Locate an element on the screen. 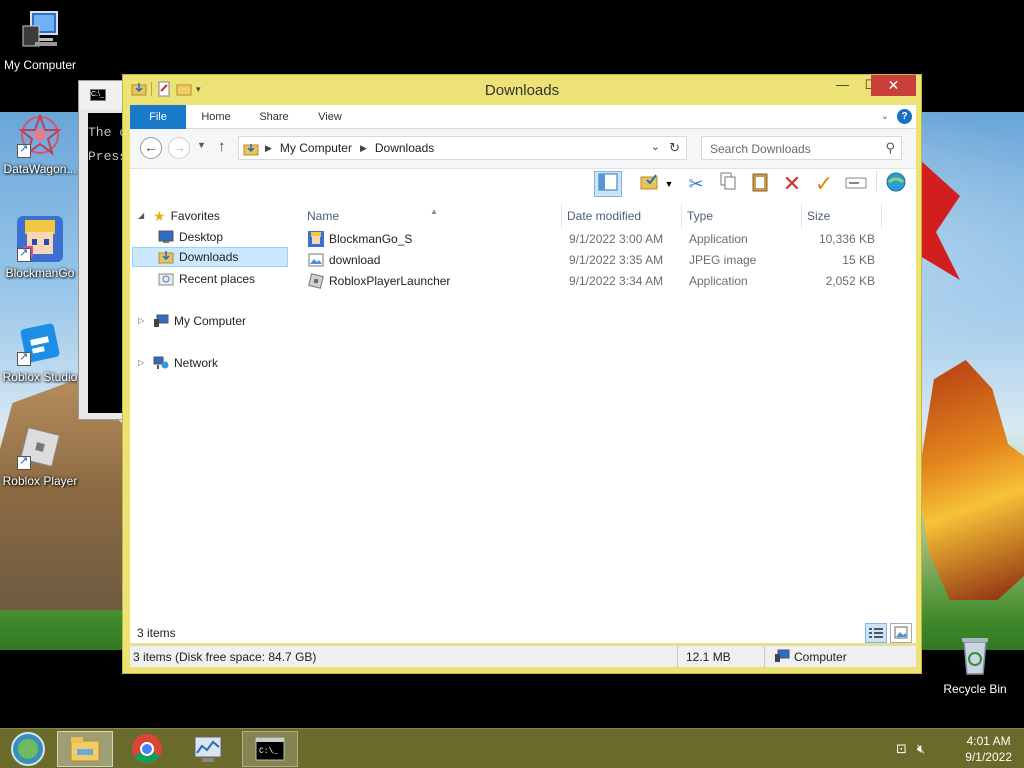 This screenshot has height=768, width=1024. nav-recent-places: Recent places is located at coordinates (206, 279).